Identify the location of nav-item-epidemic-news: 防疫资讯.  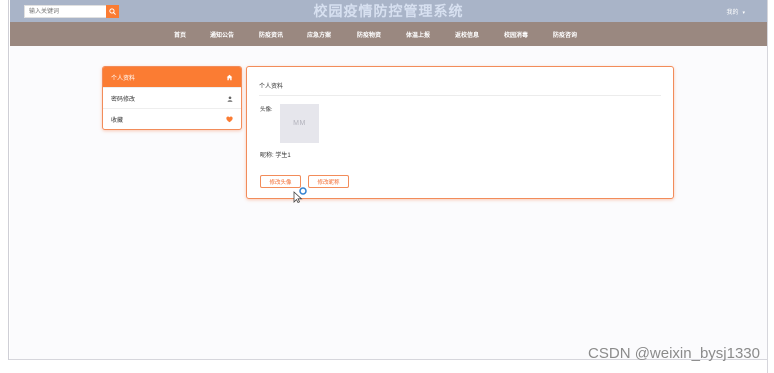
(271, 34).